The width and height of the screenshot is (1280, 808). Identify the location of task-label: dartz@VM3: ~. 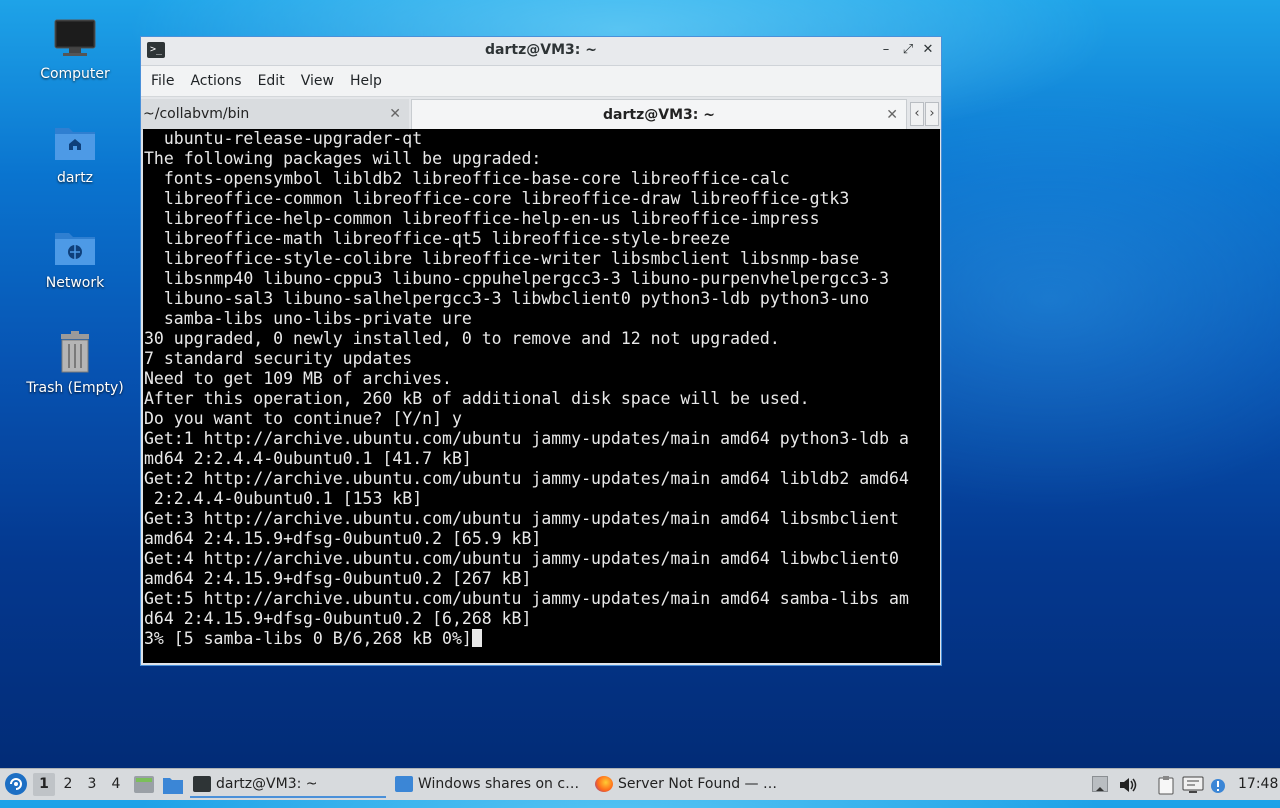
(267, 784).